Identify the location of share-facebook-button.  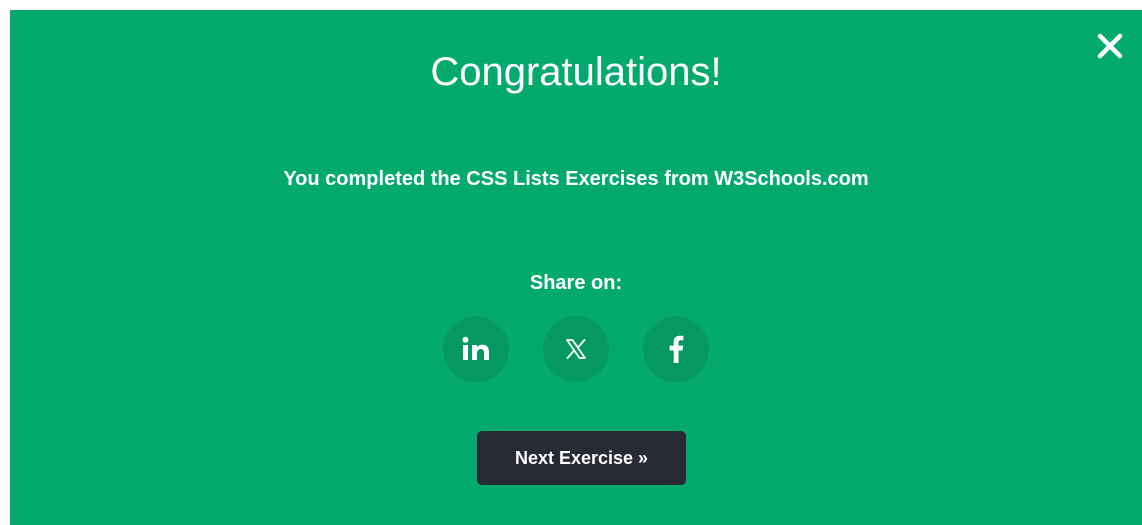
(676, 349).